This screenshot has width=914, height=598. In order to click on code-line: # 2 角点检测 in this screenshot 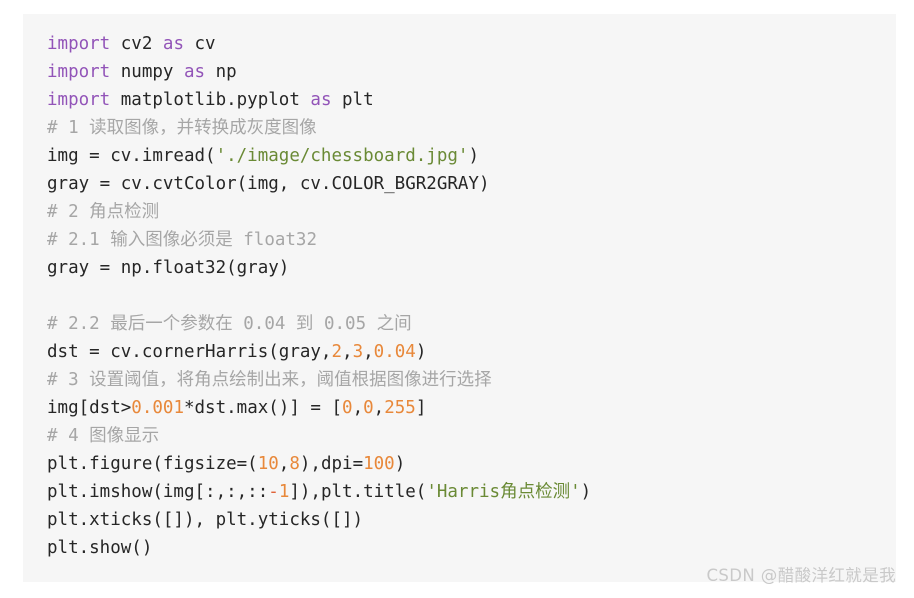, I will do `click(471, 212)`.